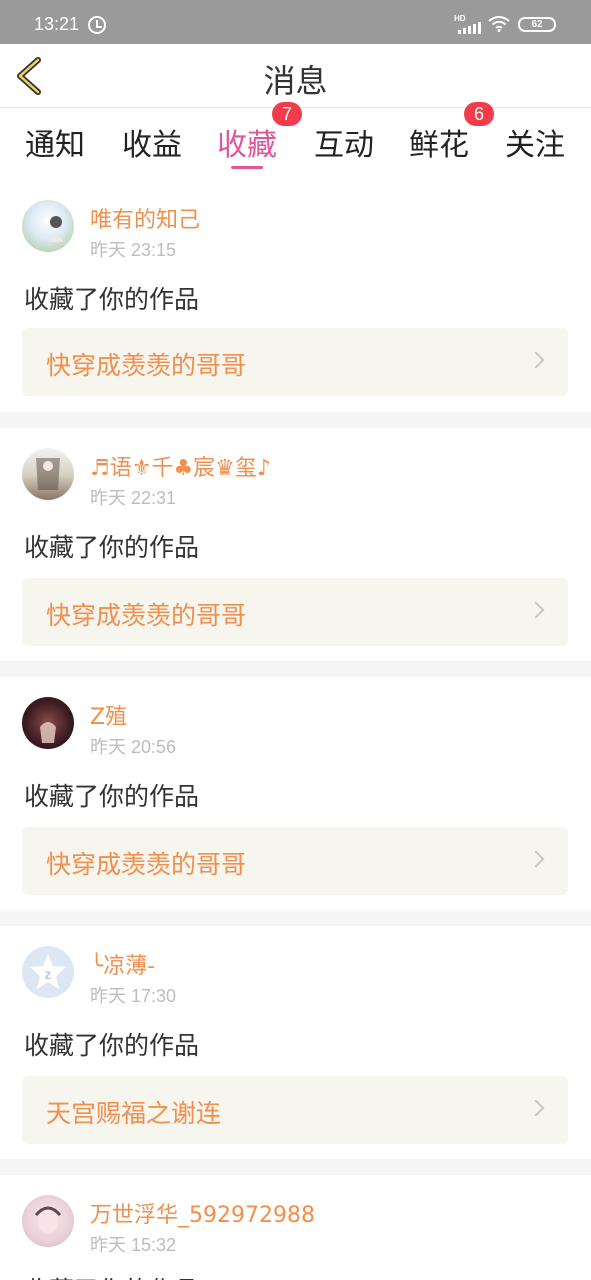  What do you see at coordinates (344, 142) in the screenshot?
I see `tab-interactions: 互动` at bounding box center [344, 142].